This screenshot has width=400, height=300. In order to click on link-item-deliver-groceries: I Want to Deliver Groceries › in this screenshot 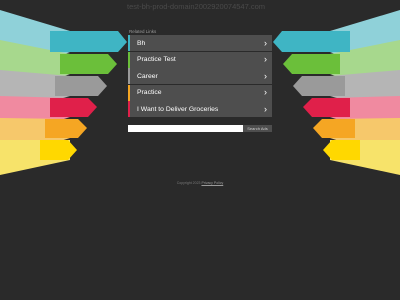, I will do `click(200, 109)`.